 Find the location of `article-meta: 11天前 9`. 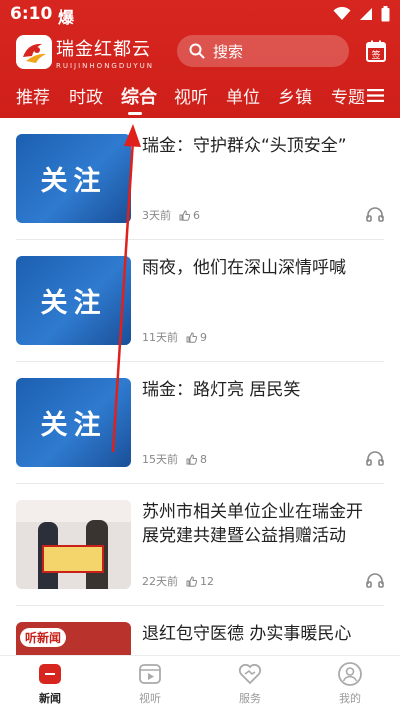

article-meta: 11天前 9 is located at coordinates (174, 337).